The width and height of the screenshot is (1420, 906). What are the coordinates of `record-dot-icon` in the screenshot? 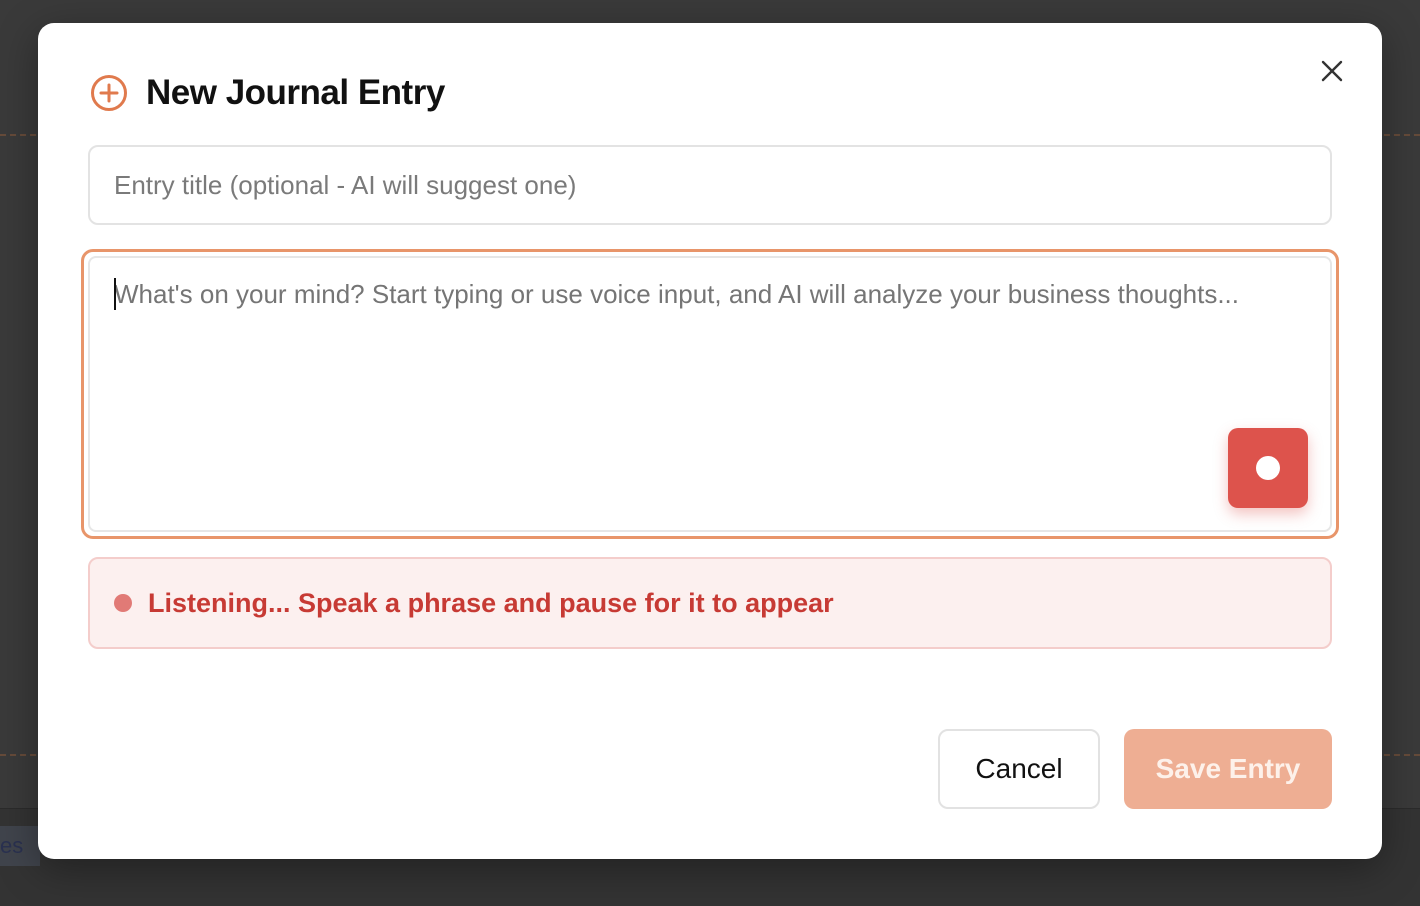 It's located at (1268, 468).